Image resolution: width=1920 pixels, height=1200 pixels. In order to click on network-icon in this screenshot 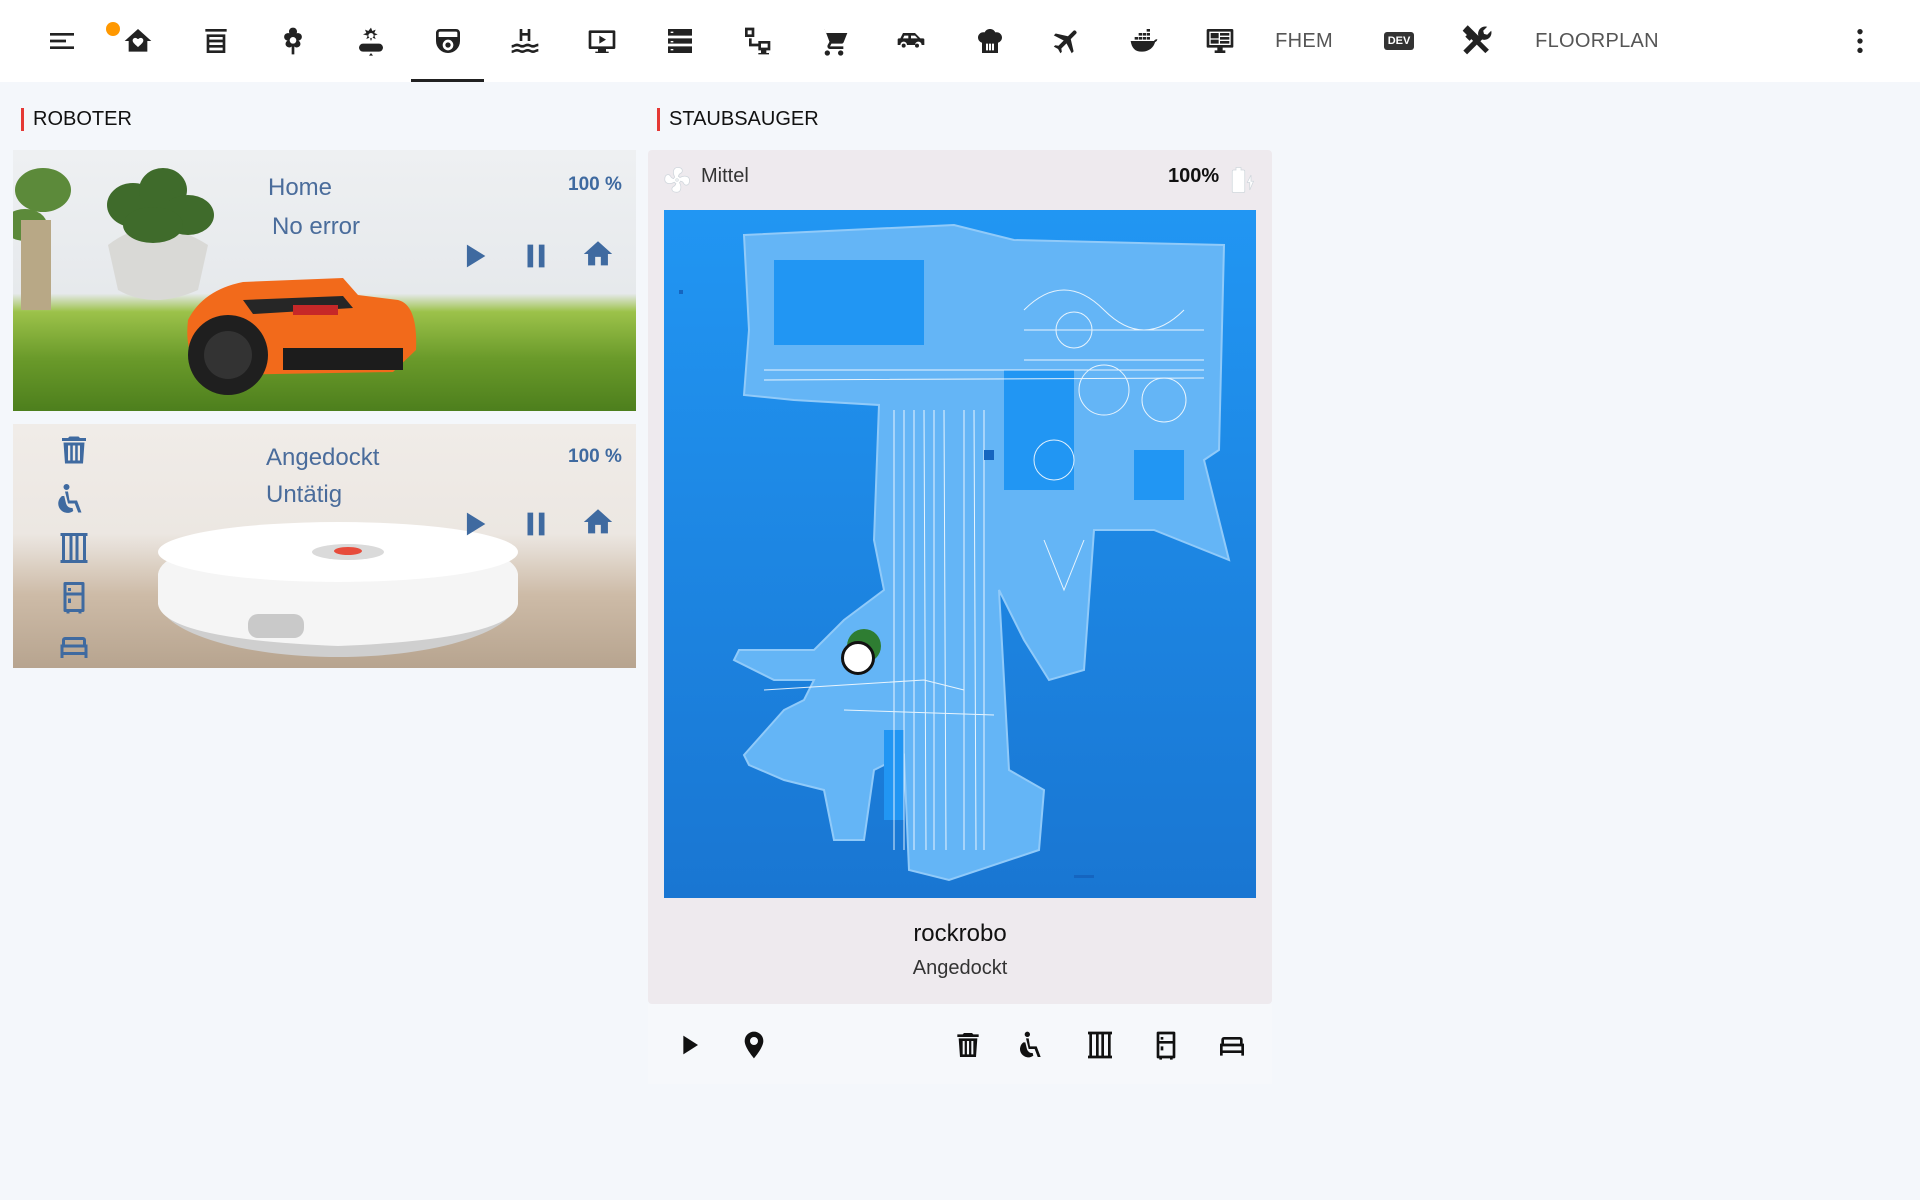, I will do `click(758, 41)`.